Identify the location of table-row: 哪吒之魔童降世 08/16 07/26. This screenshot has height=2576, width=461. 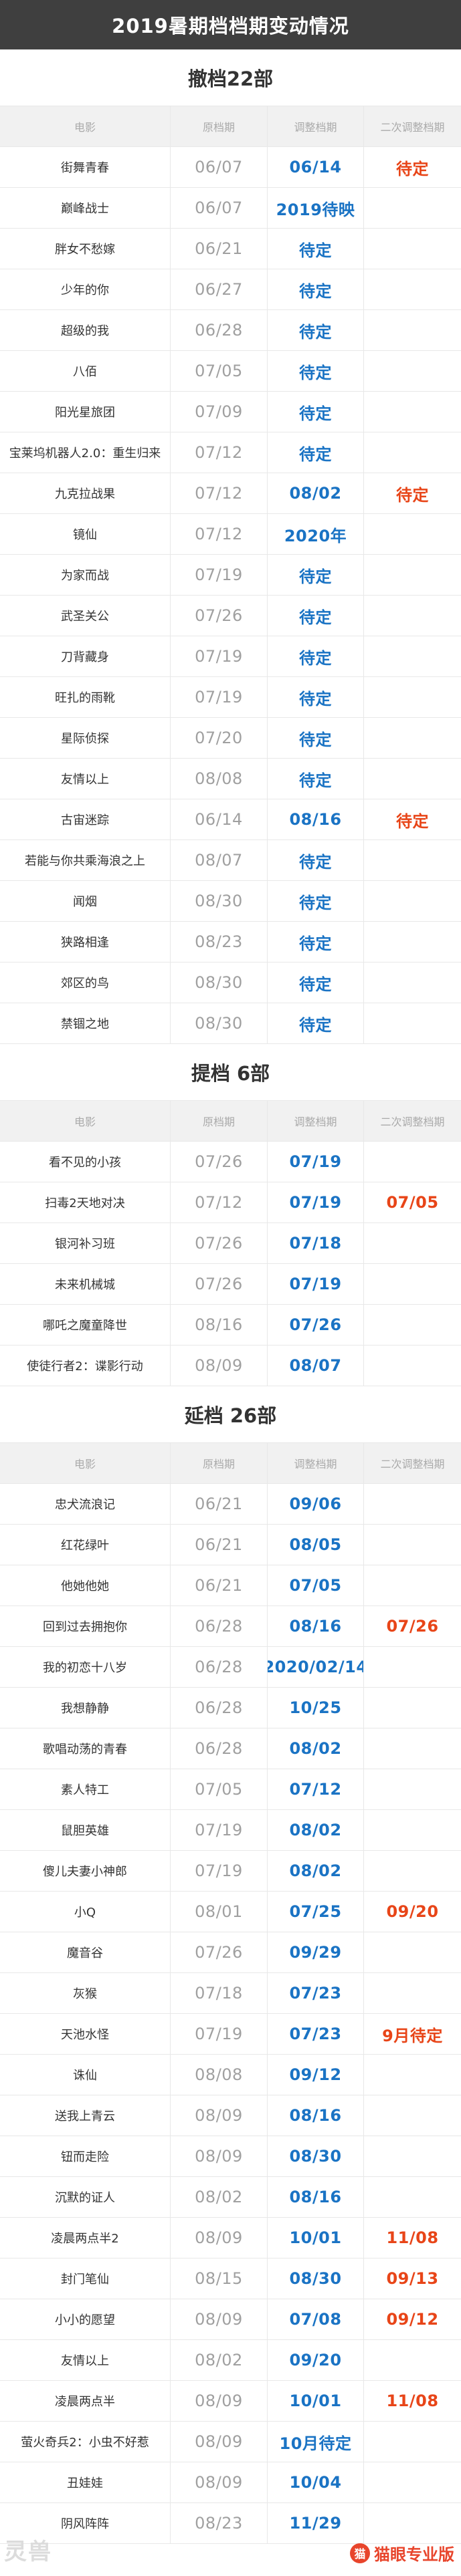
(230, 1325).